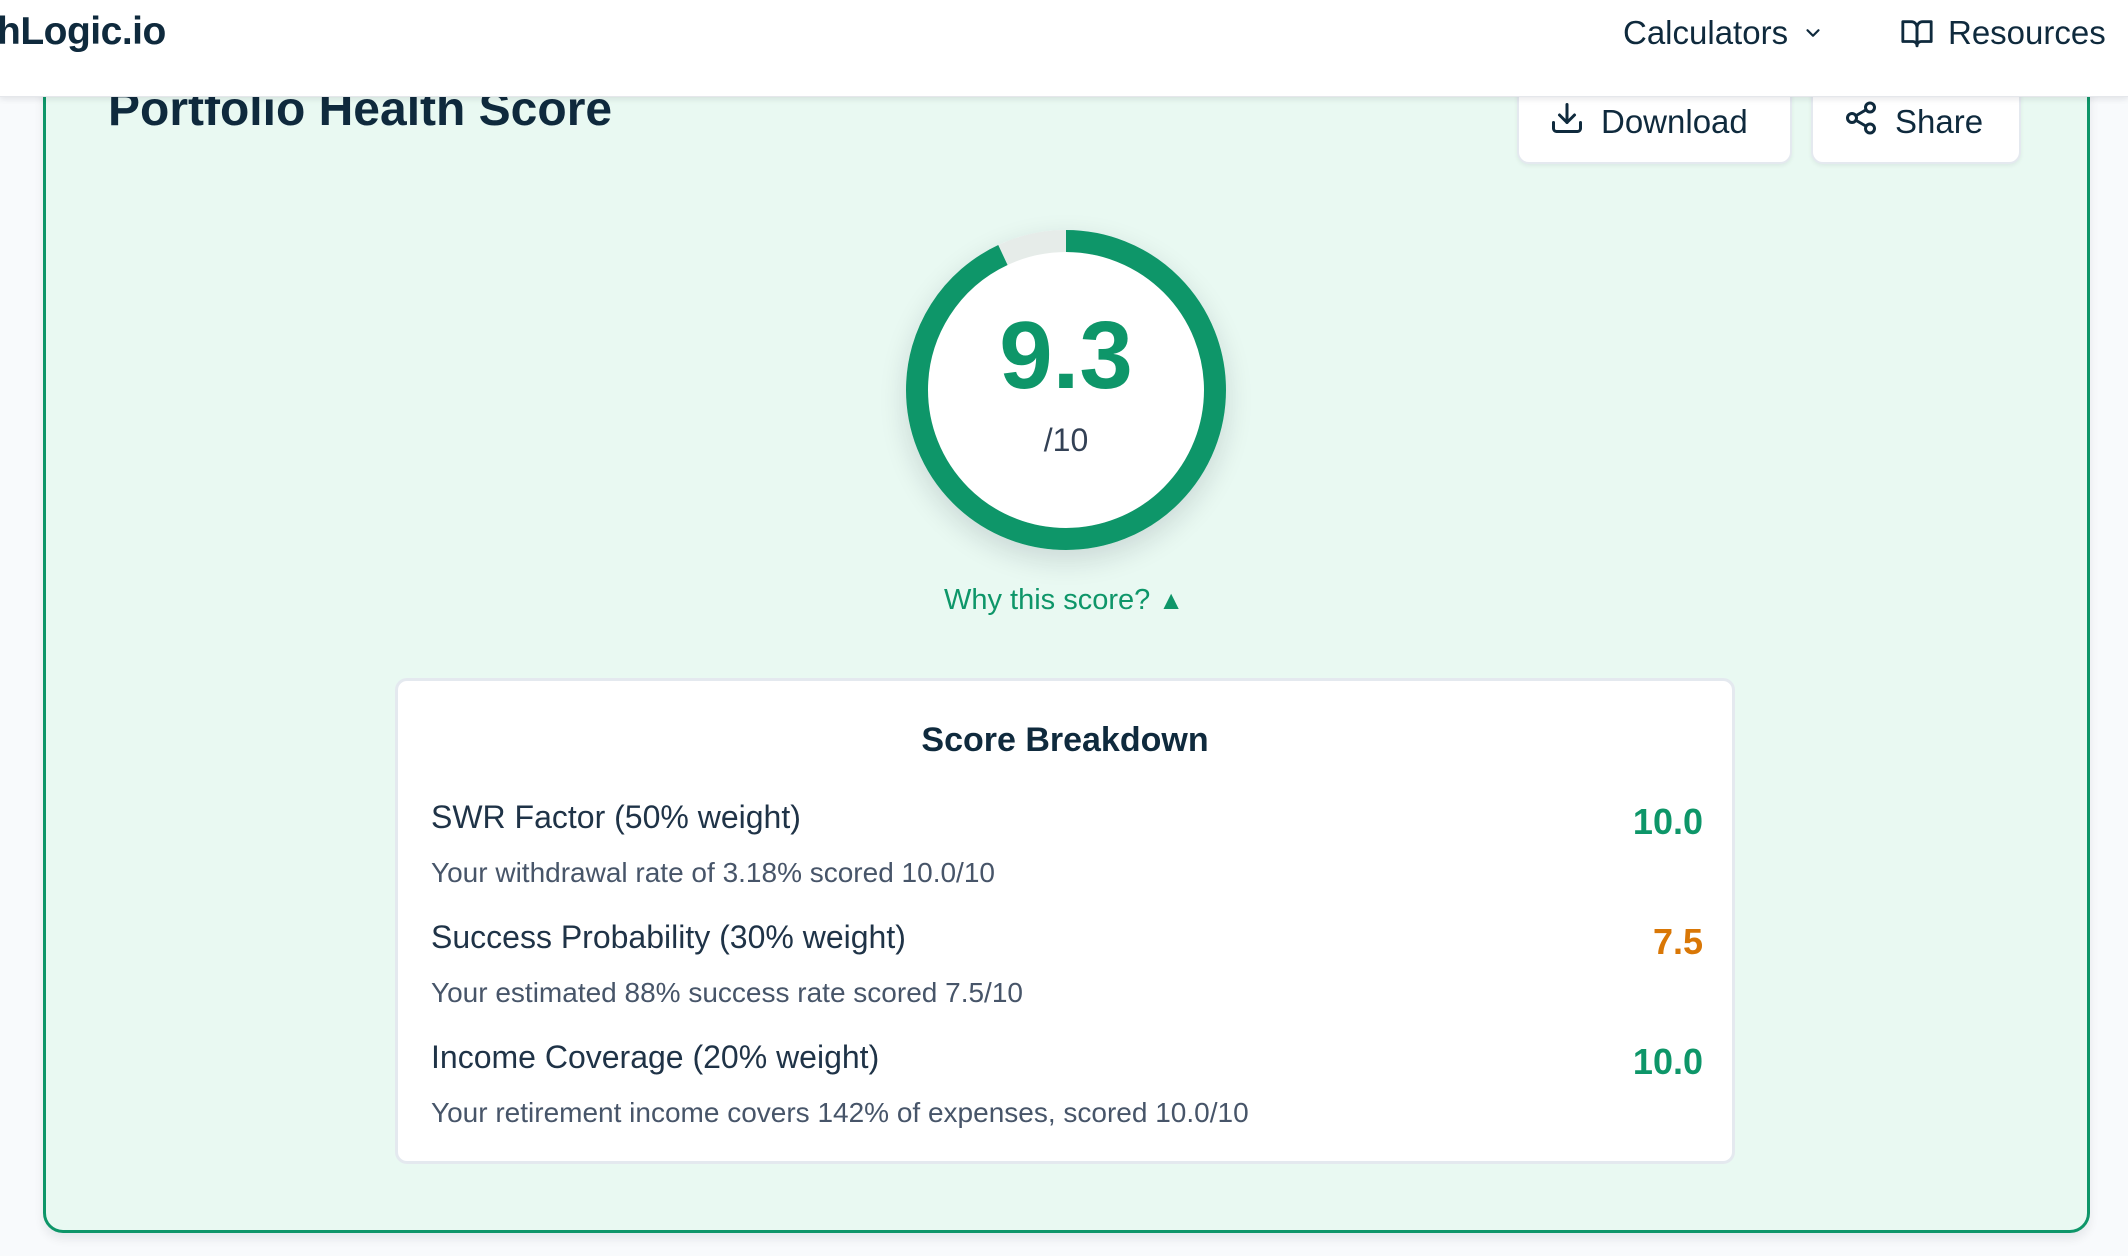 This screenshot has width=2128, height=1256. What do you see at coordinates (1861, 122) in the screenshot?
I see `share-icon` at bounding box center [1861, 122].